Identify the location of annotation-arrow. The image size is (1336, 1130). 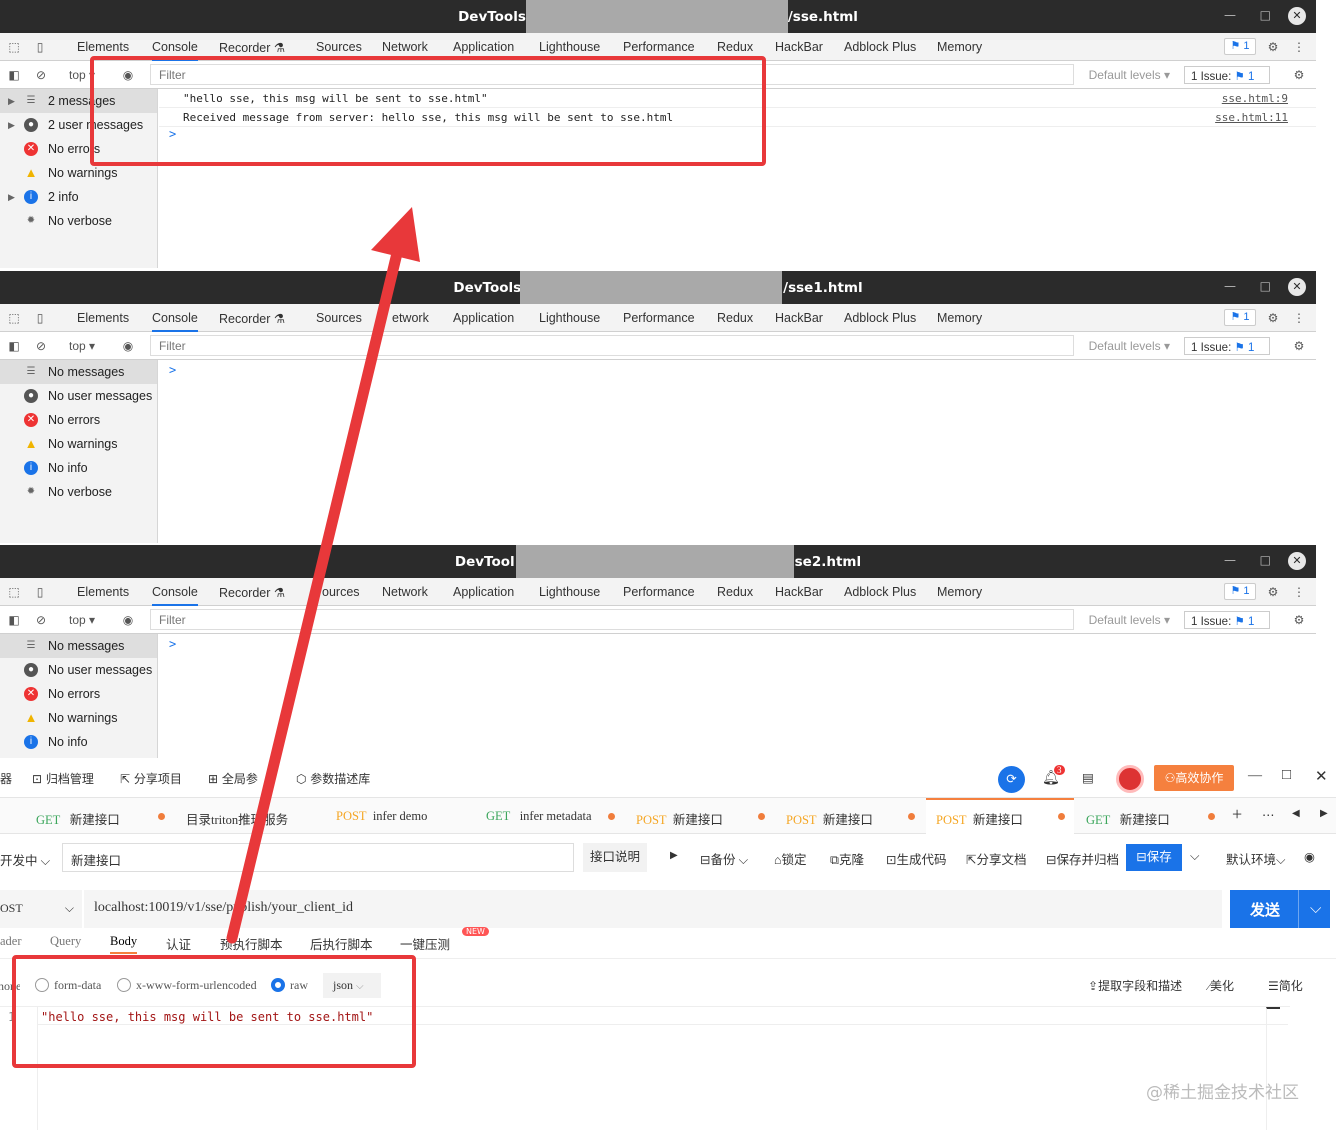
(323, 575).